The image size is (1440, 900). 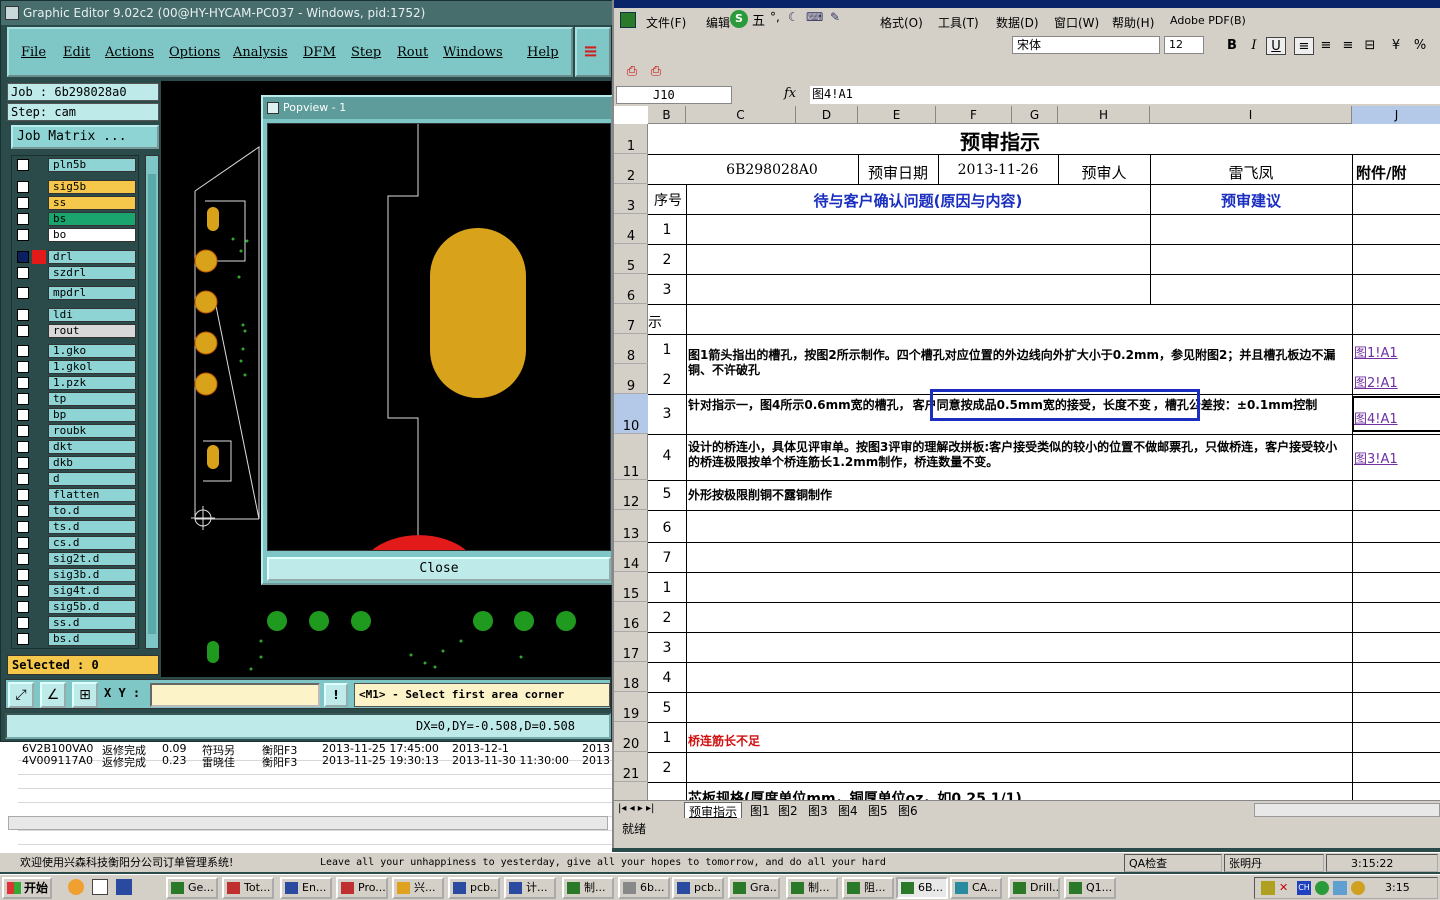 What do you see at coordinates (75, 559) in the screenshot?
I see `layer-row: sig2t.d` at bounding box center [75, 559].